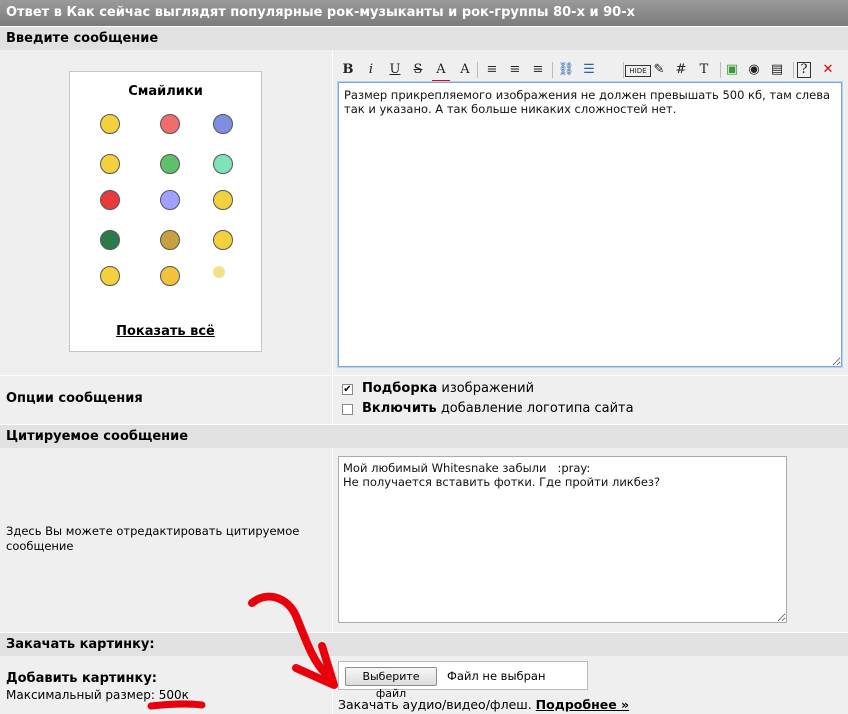 The image size is (848, 714). I want to click on red-arrow-shaft, so click(289, 635).